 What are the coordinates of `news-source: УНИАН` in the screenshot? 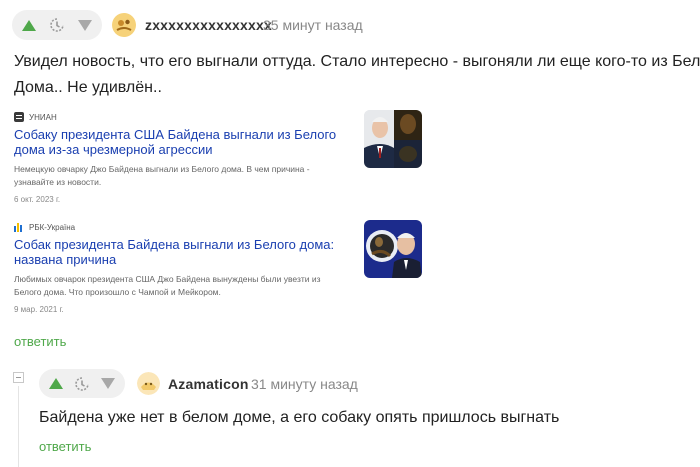 It's located at (219, 117).